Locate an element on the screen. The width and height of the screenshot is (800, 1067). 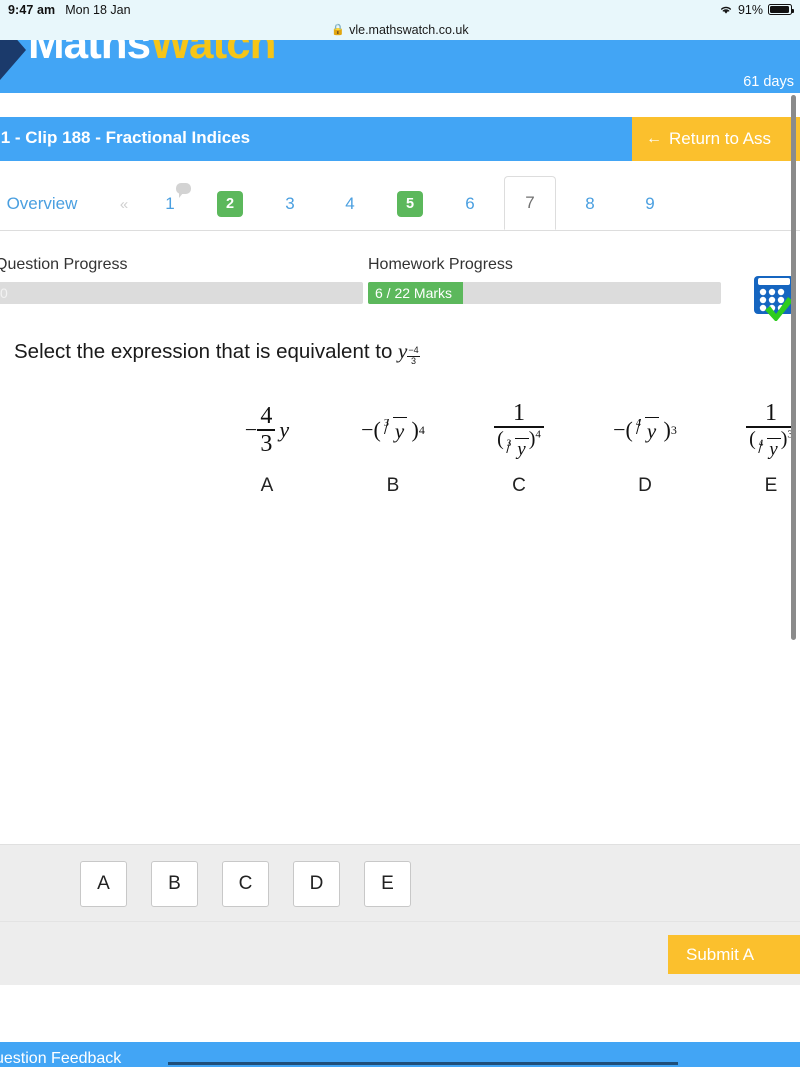
exponent-denominator: 3 is located at coordinates (414, 360).